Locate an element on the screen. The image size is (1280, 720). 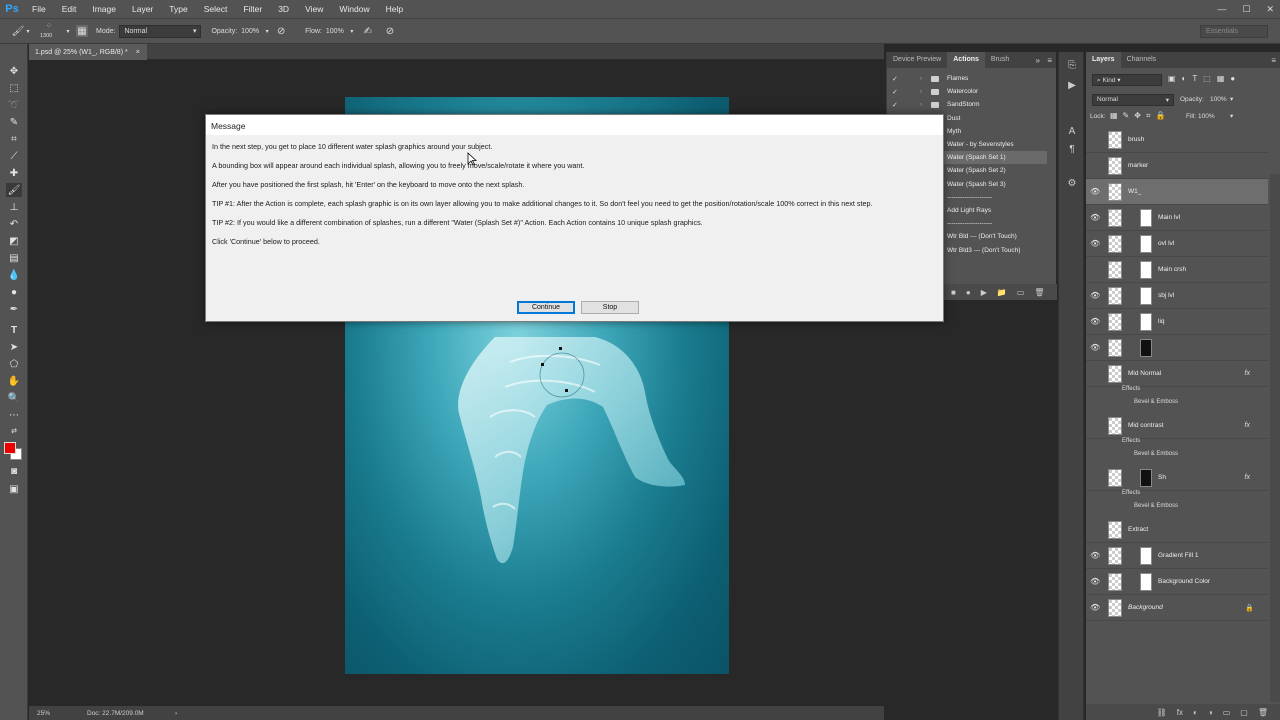
layer-row: Extract is located at coordinates (1177, 530).